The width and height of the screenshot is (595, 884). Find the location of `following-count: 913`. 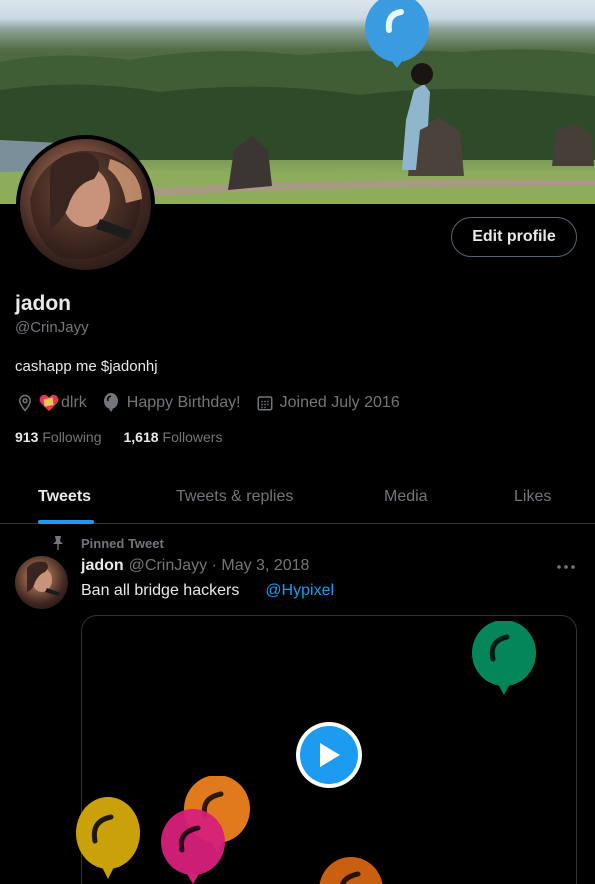

following-count: 913 is located at coordinates (27, 437).